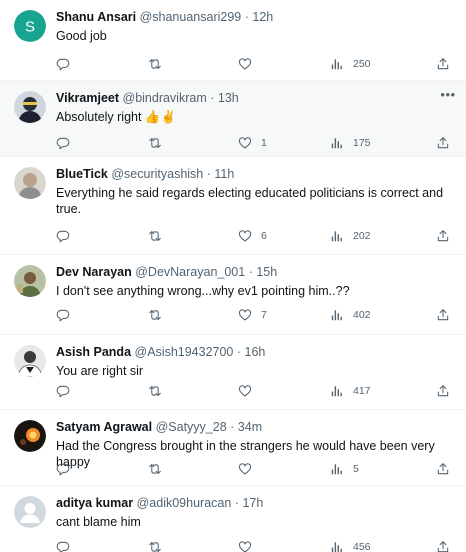 This screenshot has width=466, height=552. What do you see at coordinates (250, 17) in the screenshot?
I see `tweet-header: Shanu Ansari @shanuansari299 · 12h` at bounding box center [250, 17].